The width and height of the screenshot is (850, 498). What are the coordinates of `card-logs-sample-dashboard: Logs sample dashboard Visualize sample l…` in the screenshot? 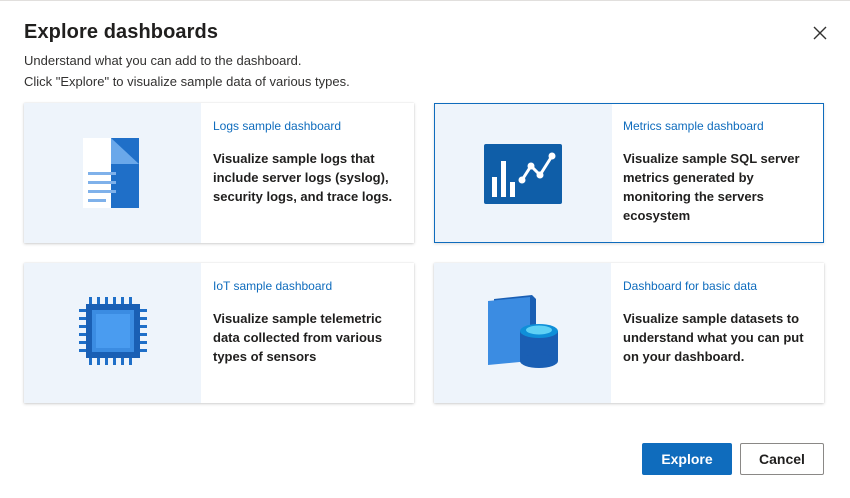 It's located at (219, 173).